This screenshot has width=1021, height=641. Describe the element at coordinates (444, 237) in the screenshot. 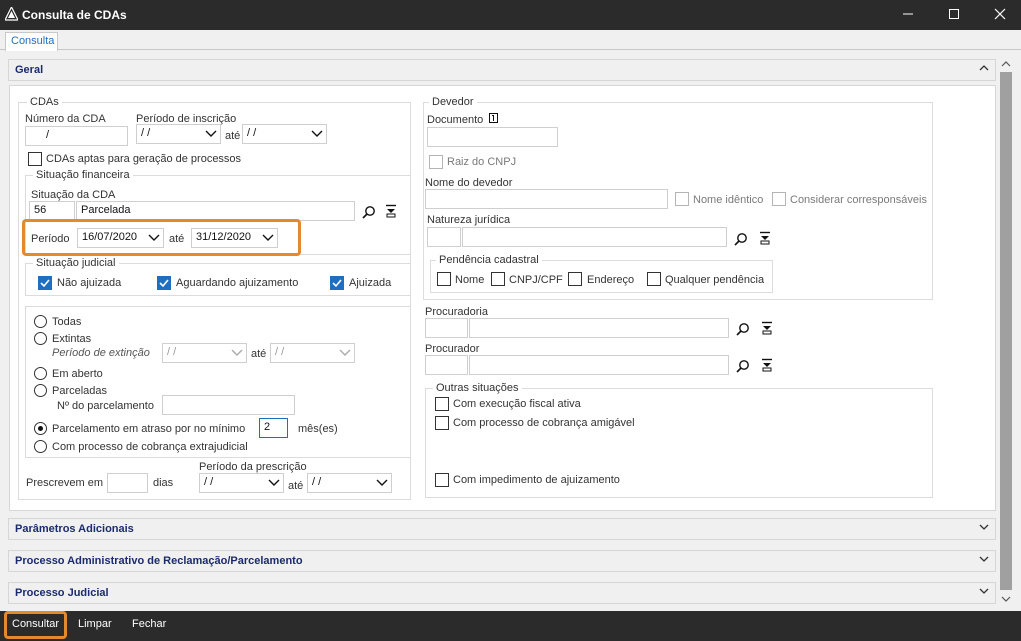

I see `natureza-juridica-code-input` at that location.